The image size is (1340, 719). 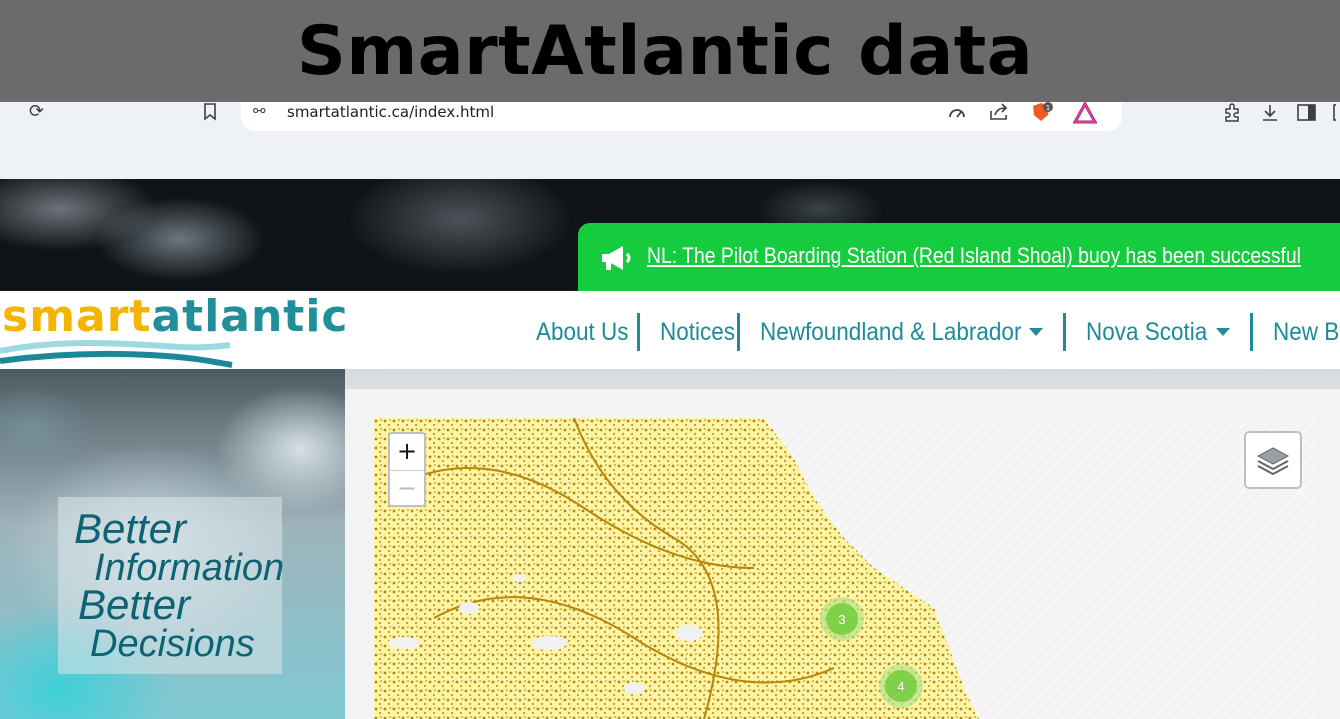 What do you see at coordinates (77, 316) in the screenshot?
I see `logo-text-smart: smart` at bounding box center [77, 316].